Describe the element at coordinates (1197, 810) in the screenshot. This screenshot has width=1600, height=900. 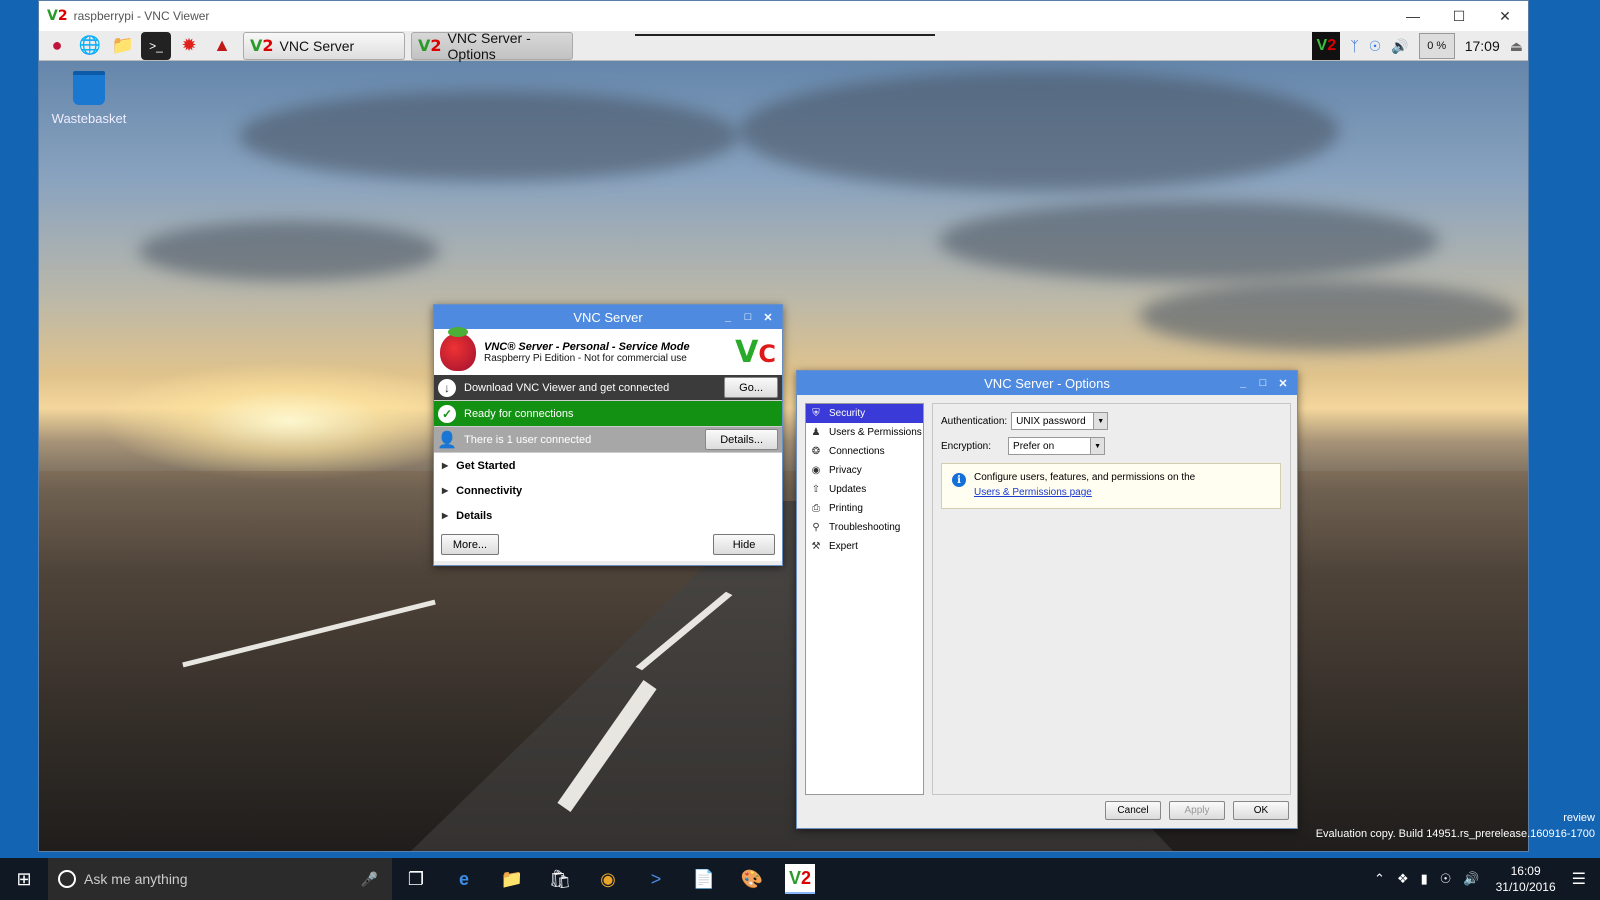
I see `apply-button: Apply` at that location.